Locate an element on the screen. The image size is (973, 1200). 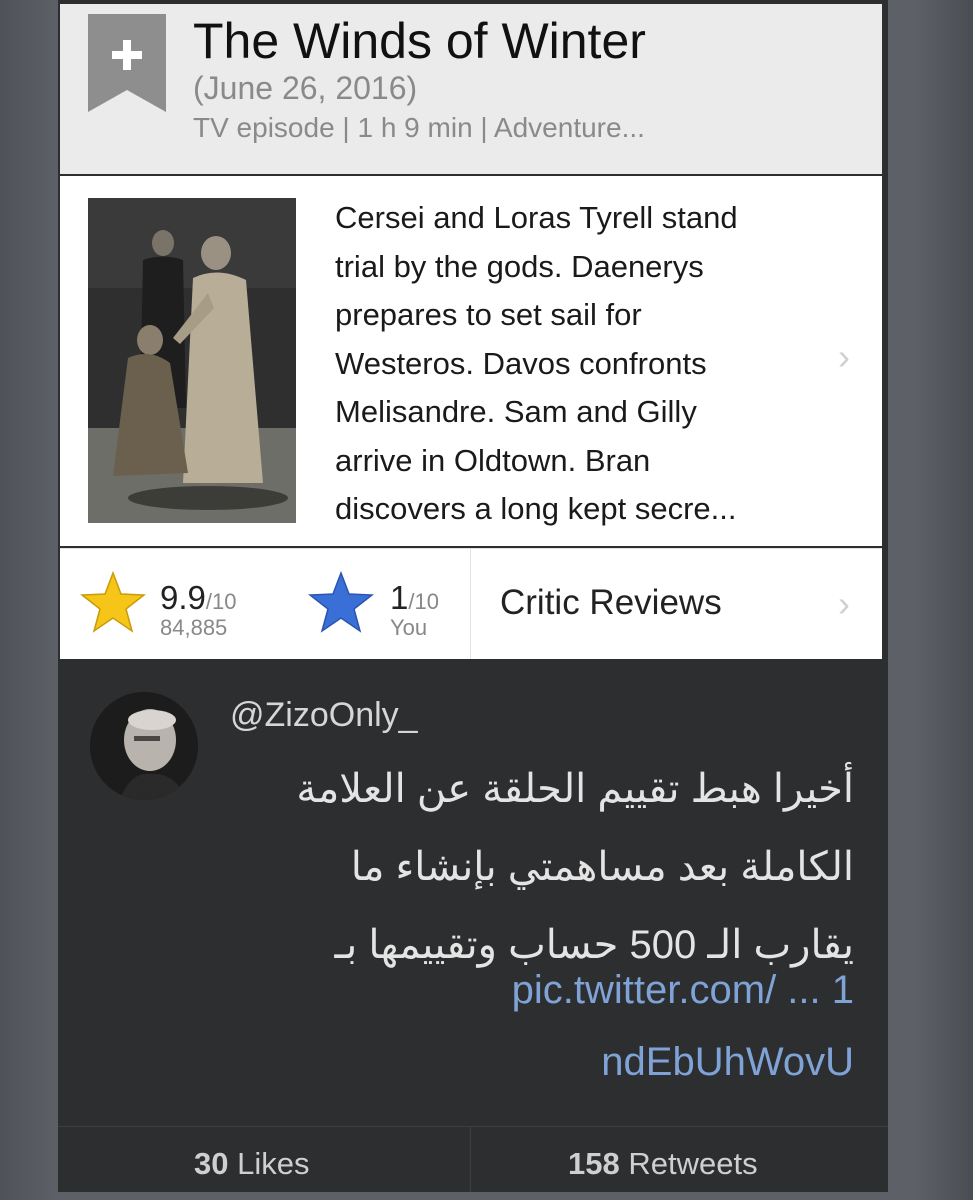
tweet-link: pic.twitter.com/ ... 1 is located at coordinates (683, 990).